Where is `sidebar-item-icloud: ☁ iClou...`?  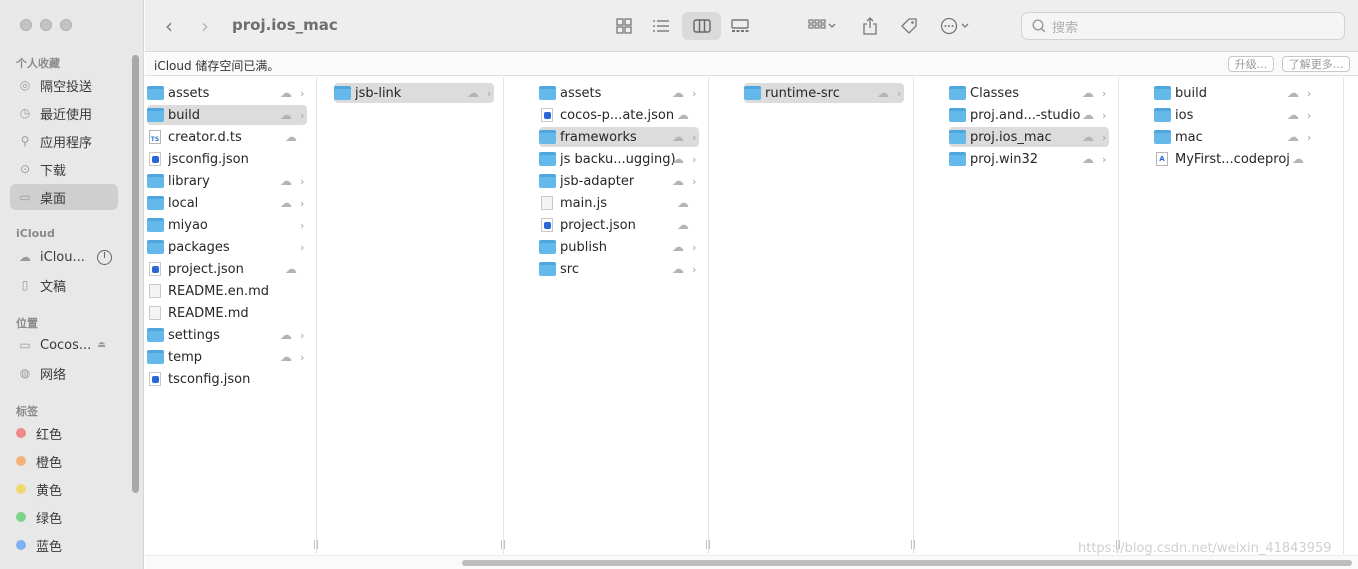
sidebar-item-icloud: ☁ iClou... is located at coordinates (64, 257).